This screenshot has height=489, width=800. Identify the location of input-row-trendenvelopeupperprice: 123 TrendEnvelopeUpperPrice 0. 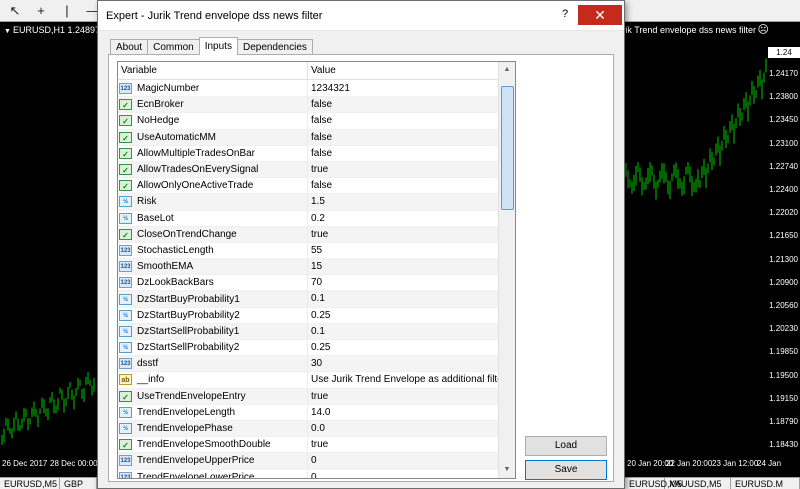
(309, 461).